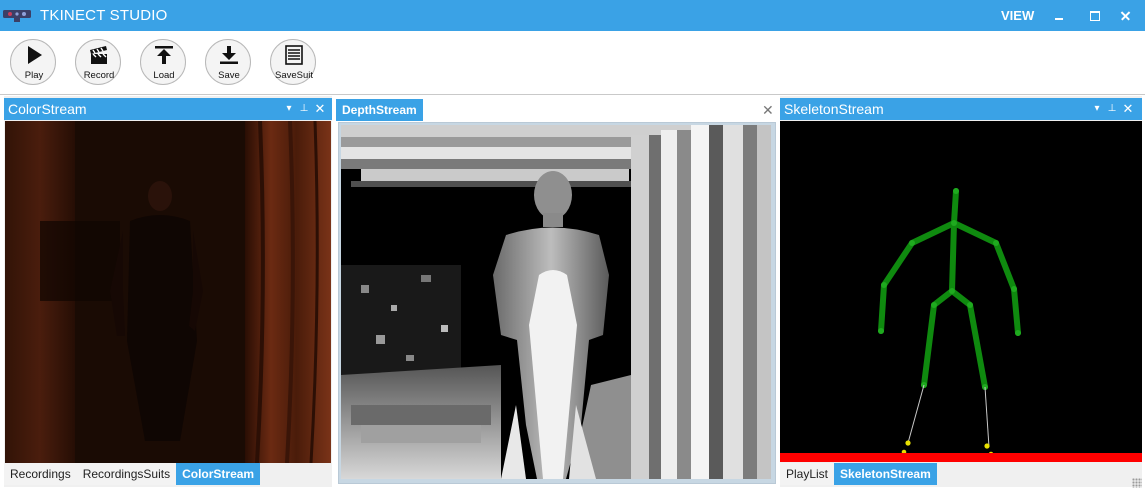 The width and height of the screenshot is (1145, 489). Describe the element at coordinates (961, 109) in the screenshot. I see `skeleton-stream-header: SkeletonStream ▾ ⊥ ✕` at that location.